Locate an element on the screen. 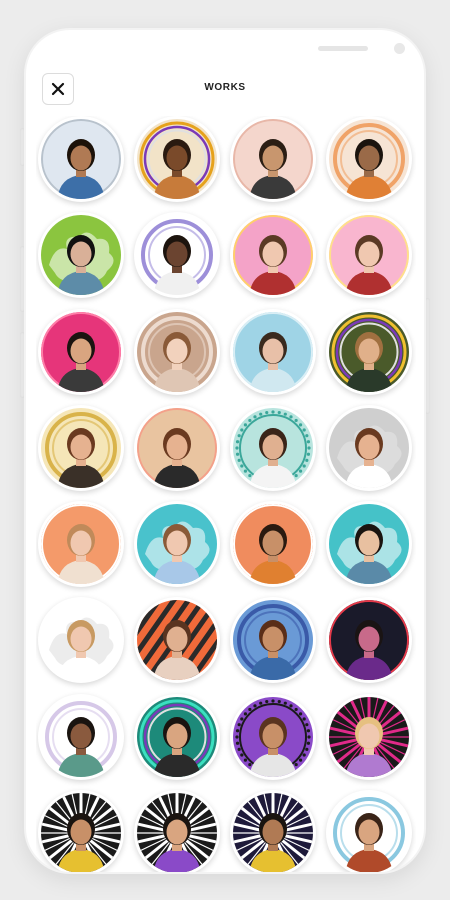 This screenshot has width=450, height=900. front-camera is located at coordinates (399, 48).